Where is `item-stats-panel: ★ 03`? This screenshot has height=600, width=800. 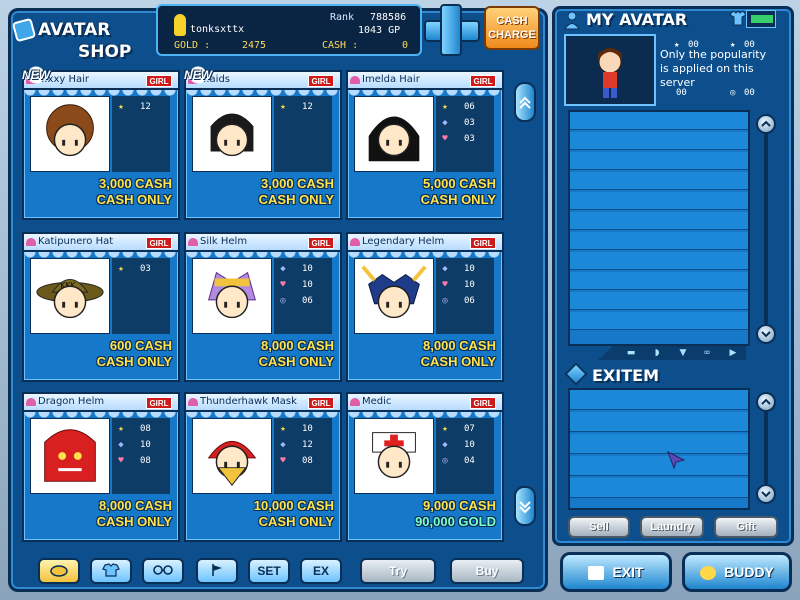 item-stats-panel: ★ 03 is located at coordinates (141, 296).